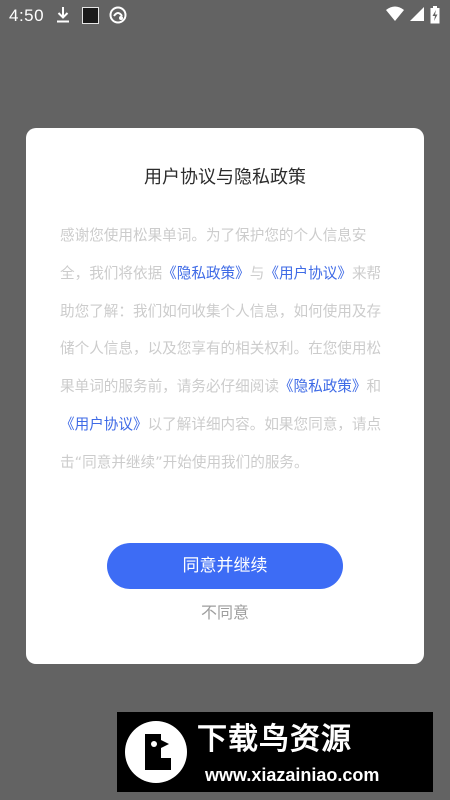 Image resolution: width=450 pixels, height=800 pixels. I want to click on battery-charging-icon, so click(435, 17).